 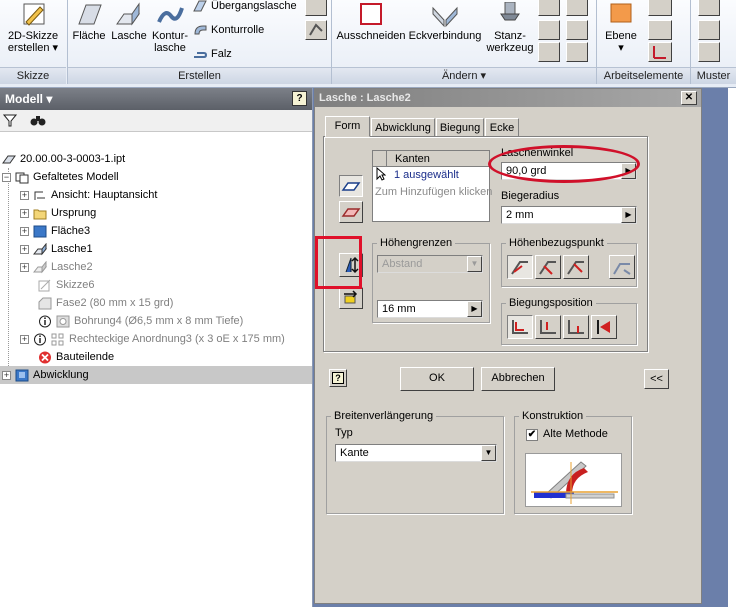 I want to click on rectangular-pattern-icon, so click(x=709, y=8).